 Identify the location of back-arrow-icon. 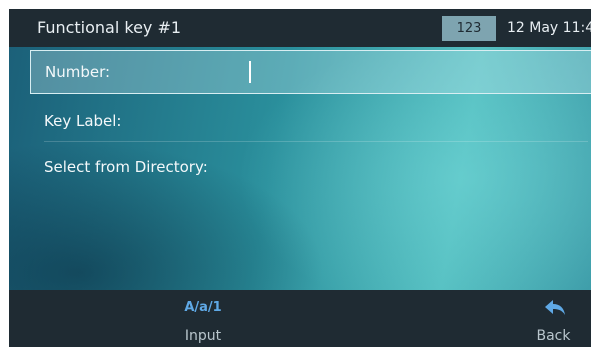
(555, 307).